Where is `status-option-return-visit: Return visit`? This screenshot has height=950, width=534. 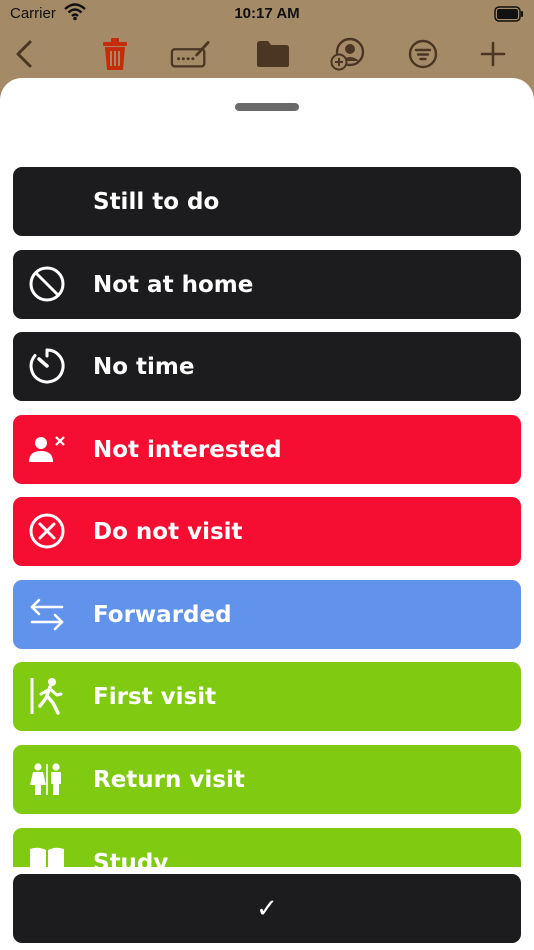
status-option-return-visit: Return visit is located at coordinates (267, 779).